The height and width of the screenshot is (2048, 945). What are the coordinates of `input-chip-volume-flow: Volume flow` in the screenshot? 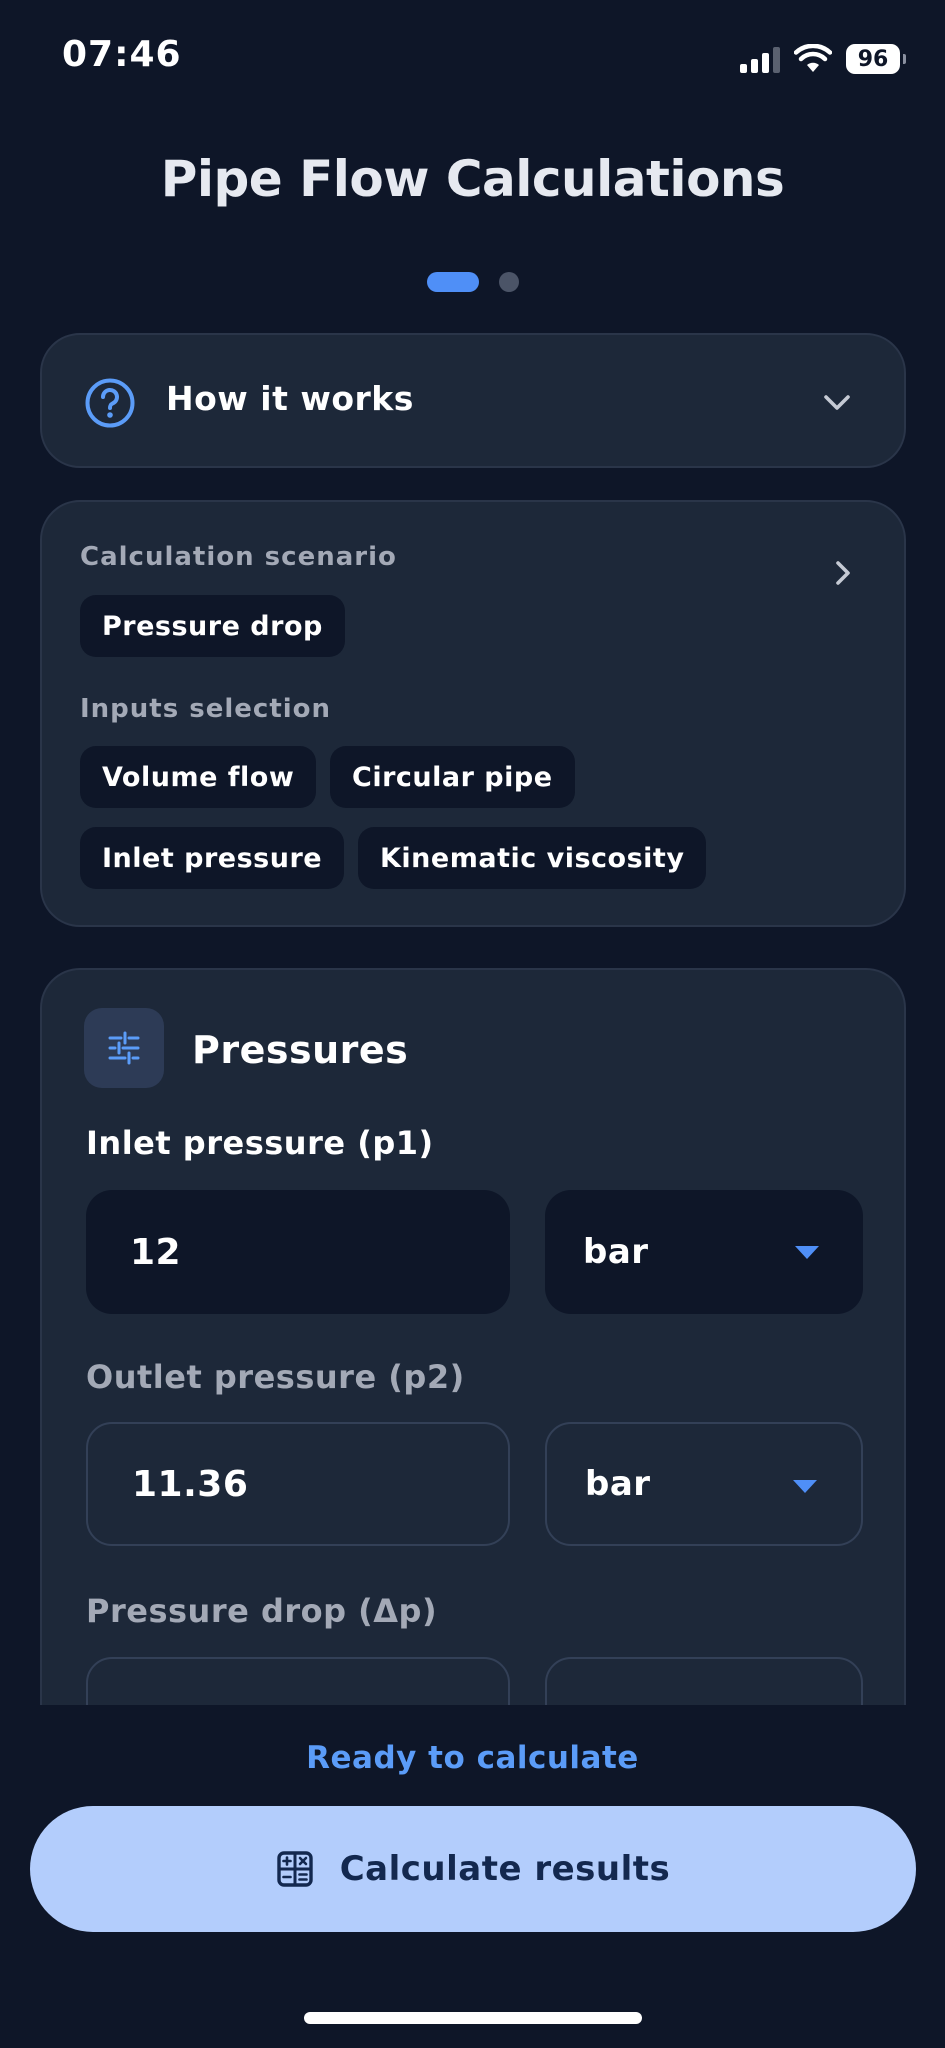 It's located at (198, 777).